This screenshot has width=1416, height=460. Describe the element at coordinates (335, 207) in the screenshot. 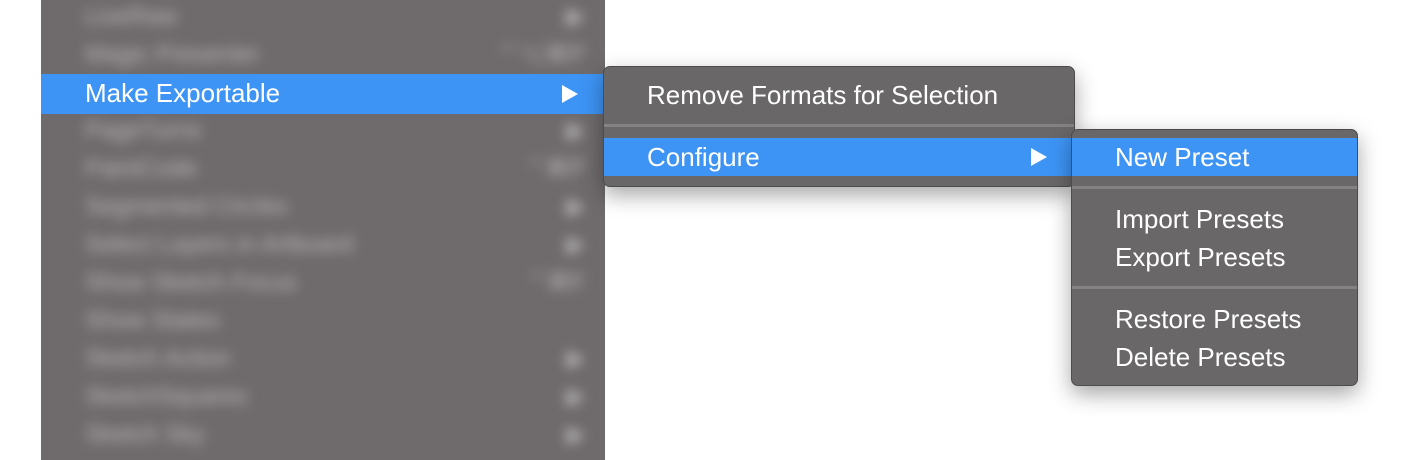

I see `menu-item-blurred: Segmented Circles ▶` at that location.